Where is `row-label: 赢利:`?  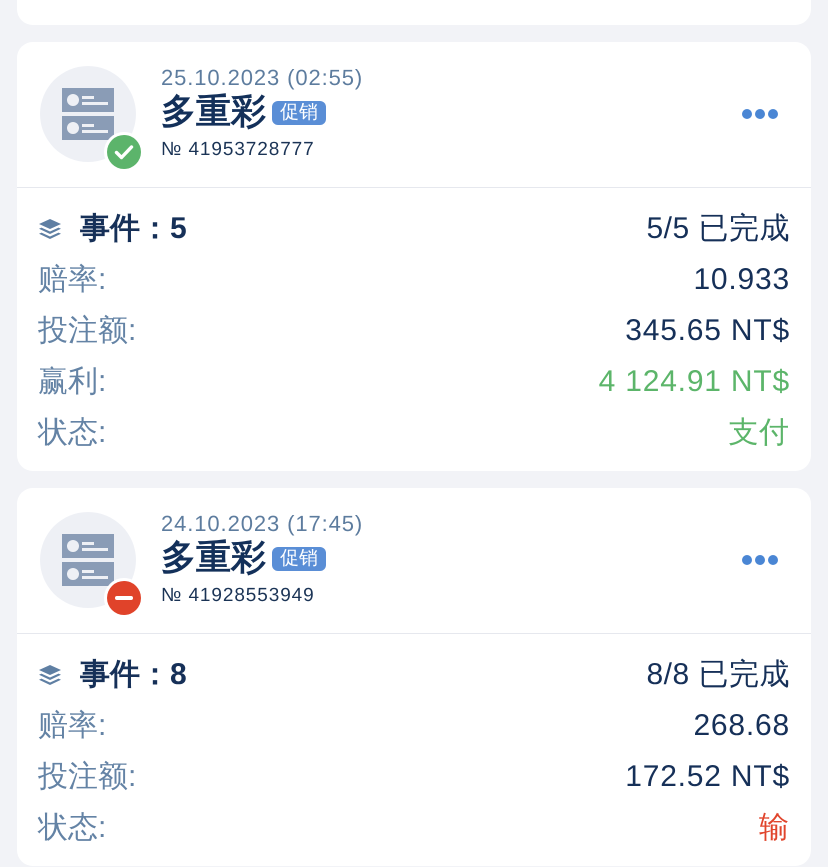 row-label: 赢利: is located at coordinates (72, 382).